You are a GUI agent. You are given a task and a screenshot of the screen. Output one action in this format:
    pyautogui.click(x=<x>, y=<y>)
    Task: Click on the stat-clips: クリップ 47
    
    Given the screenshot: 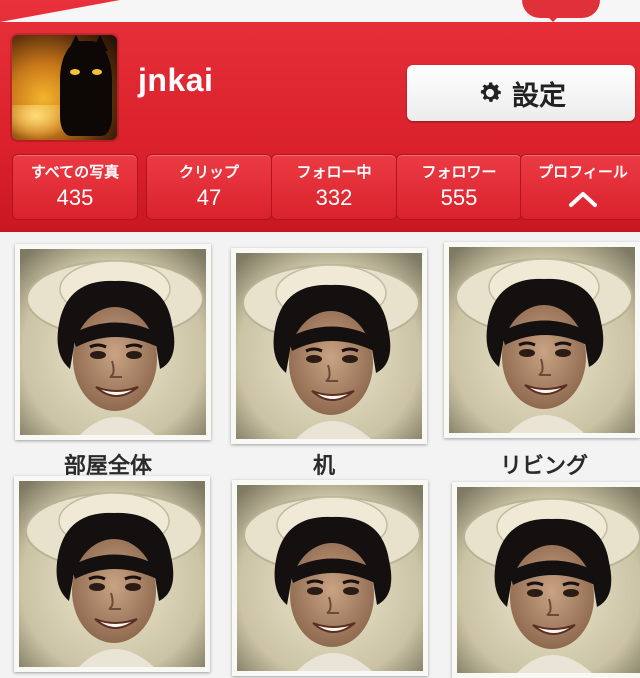 What is the action you would take?
    pyautogui.click(x=209, y=187)
    